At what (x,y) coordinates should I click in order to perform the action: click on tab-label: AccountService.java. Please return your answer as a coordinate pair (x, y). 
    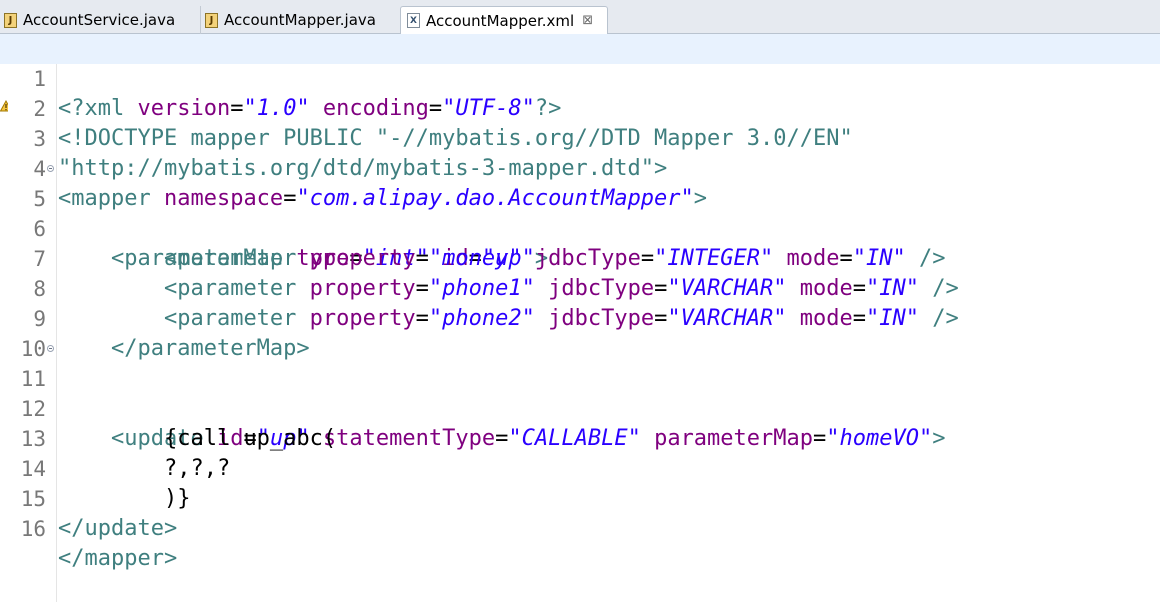
    Looking at the image, I should click on (99, 20).